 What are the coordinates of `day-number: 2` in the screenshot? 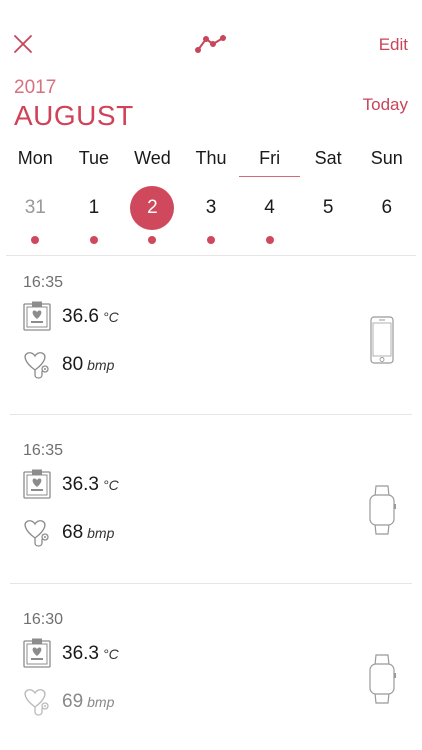 It's located at (152, 208).